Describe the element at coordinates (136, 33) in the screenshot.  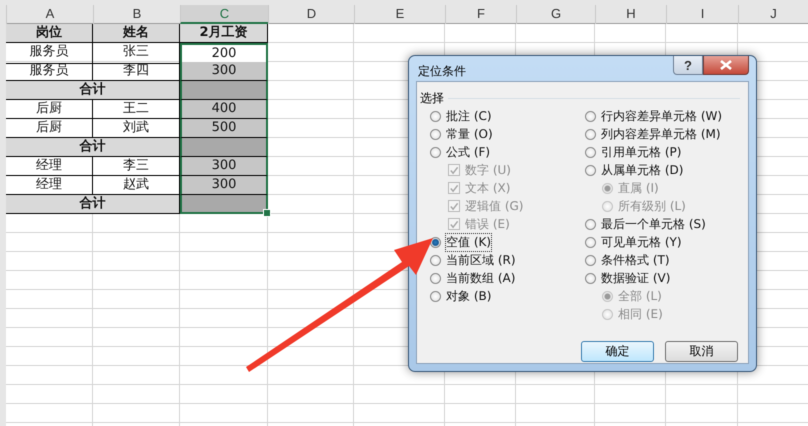
I see `table-cell: 姓名` at that location.